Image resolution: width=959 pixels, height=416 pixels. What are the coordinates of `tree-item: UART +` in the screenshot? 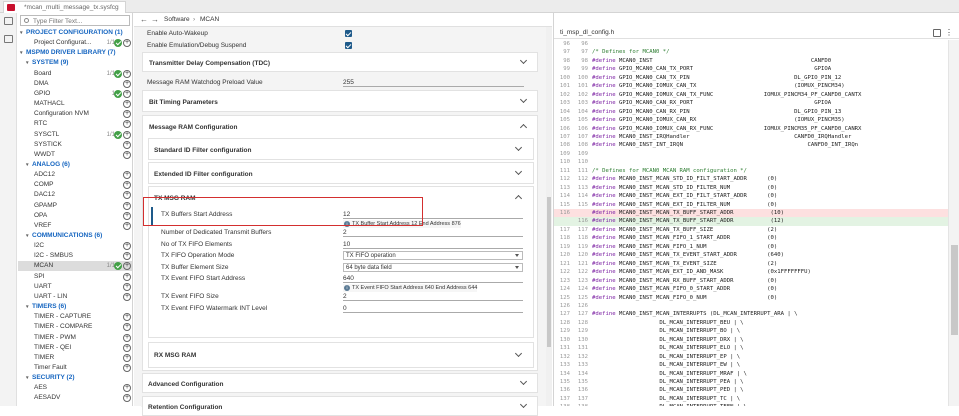 It's located at (75, 287).